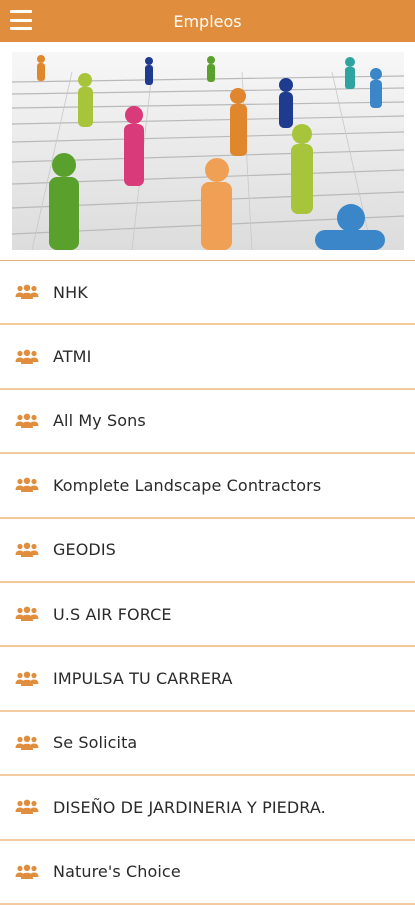  I want to click on list-item: Nature's Choice, so click(207, 872).